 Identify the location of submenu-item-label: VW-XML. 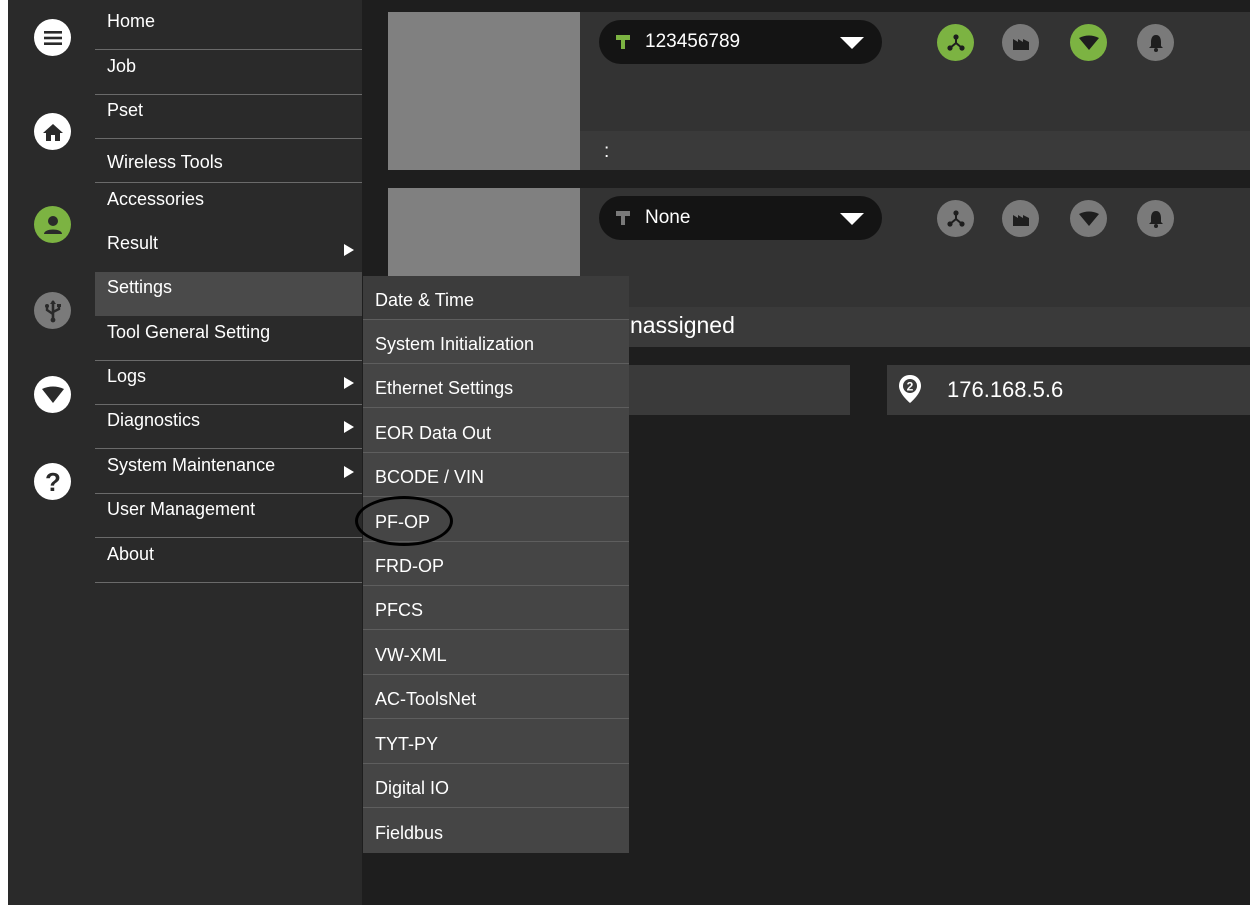
(411, 655).